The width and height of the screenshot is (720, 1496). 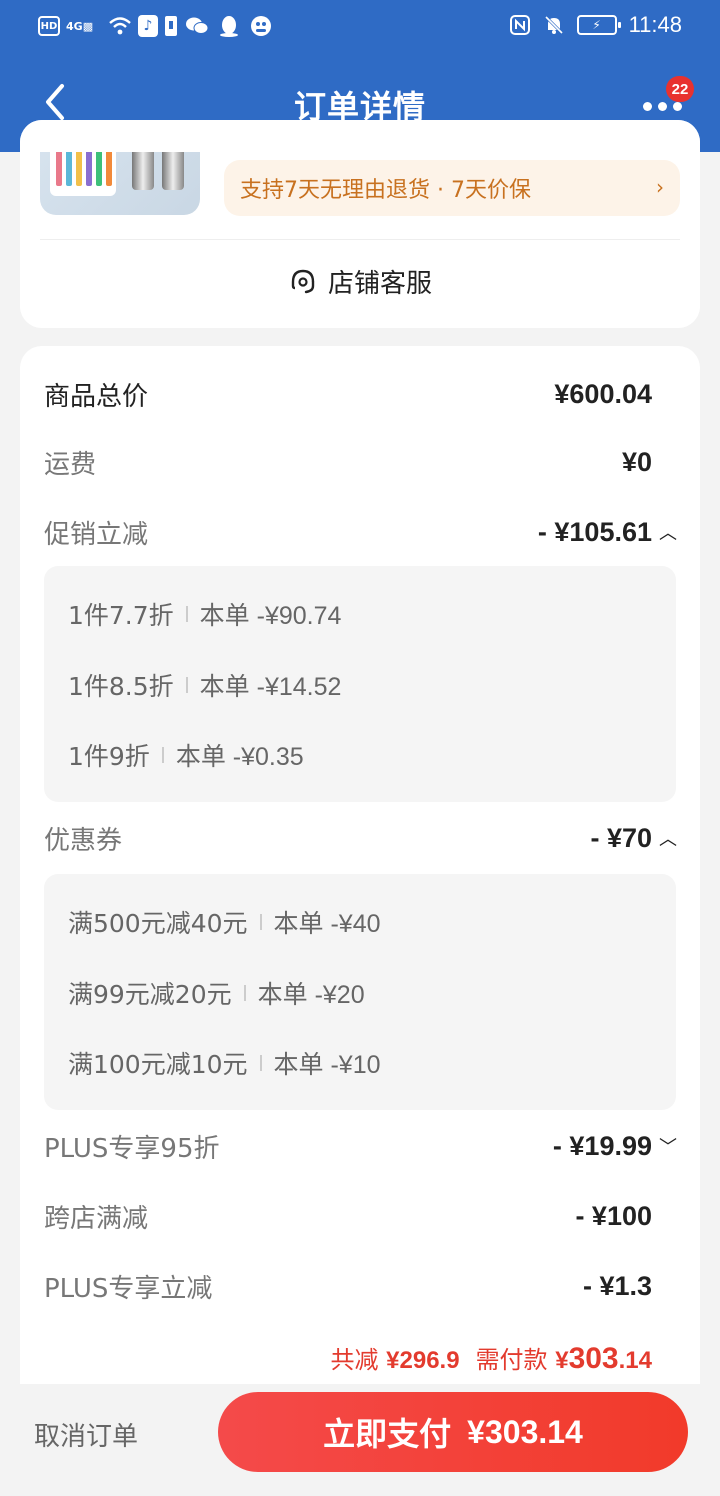 I want to click on chevron-down-icon: ﹀, so click(x=668, y=1147).